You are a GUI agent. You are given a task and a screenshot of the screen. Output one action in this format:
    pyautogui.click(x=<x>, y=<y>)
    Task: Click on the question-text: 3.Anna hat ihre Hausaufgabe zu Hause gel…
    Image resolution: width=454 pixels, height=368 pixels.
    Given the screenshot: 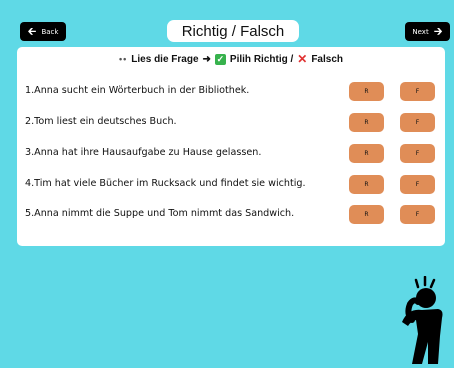 What is the action you would take?
    pyautogui.click(x=143, y=152)
    